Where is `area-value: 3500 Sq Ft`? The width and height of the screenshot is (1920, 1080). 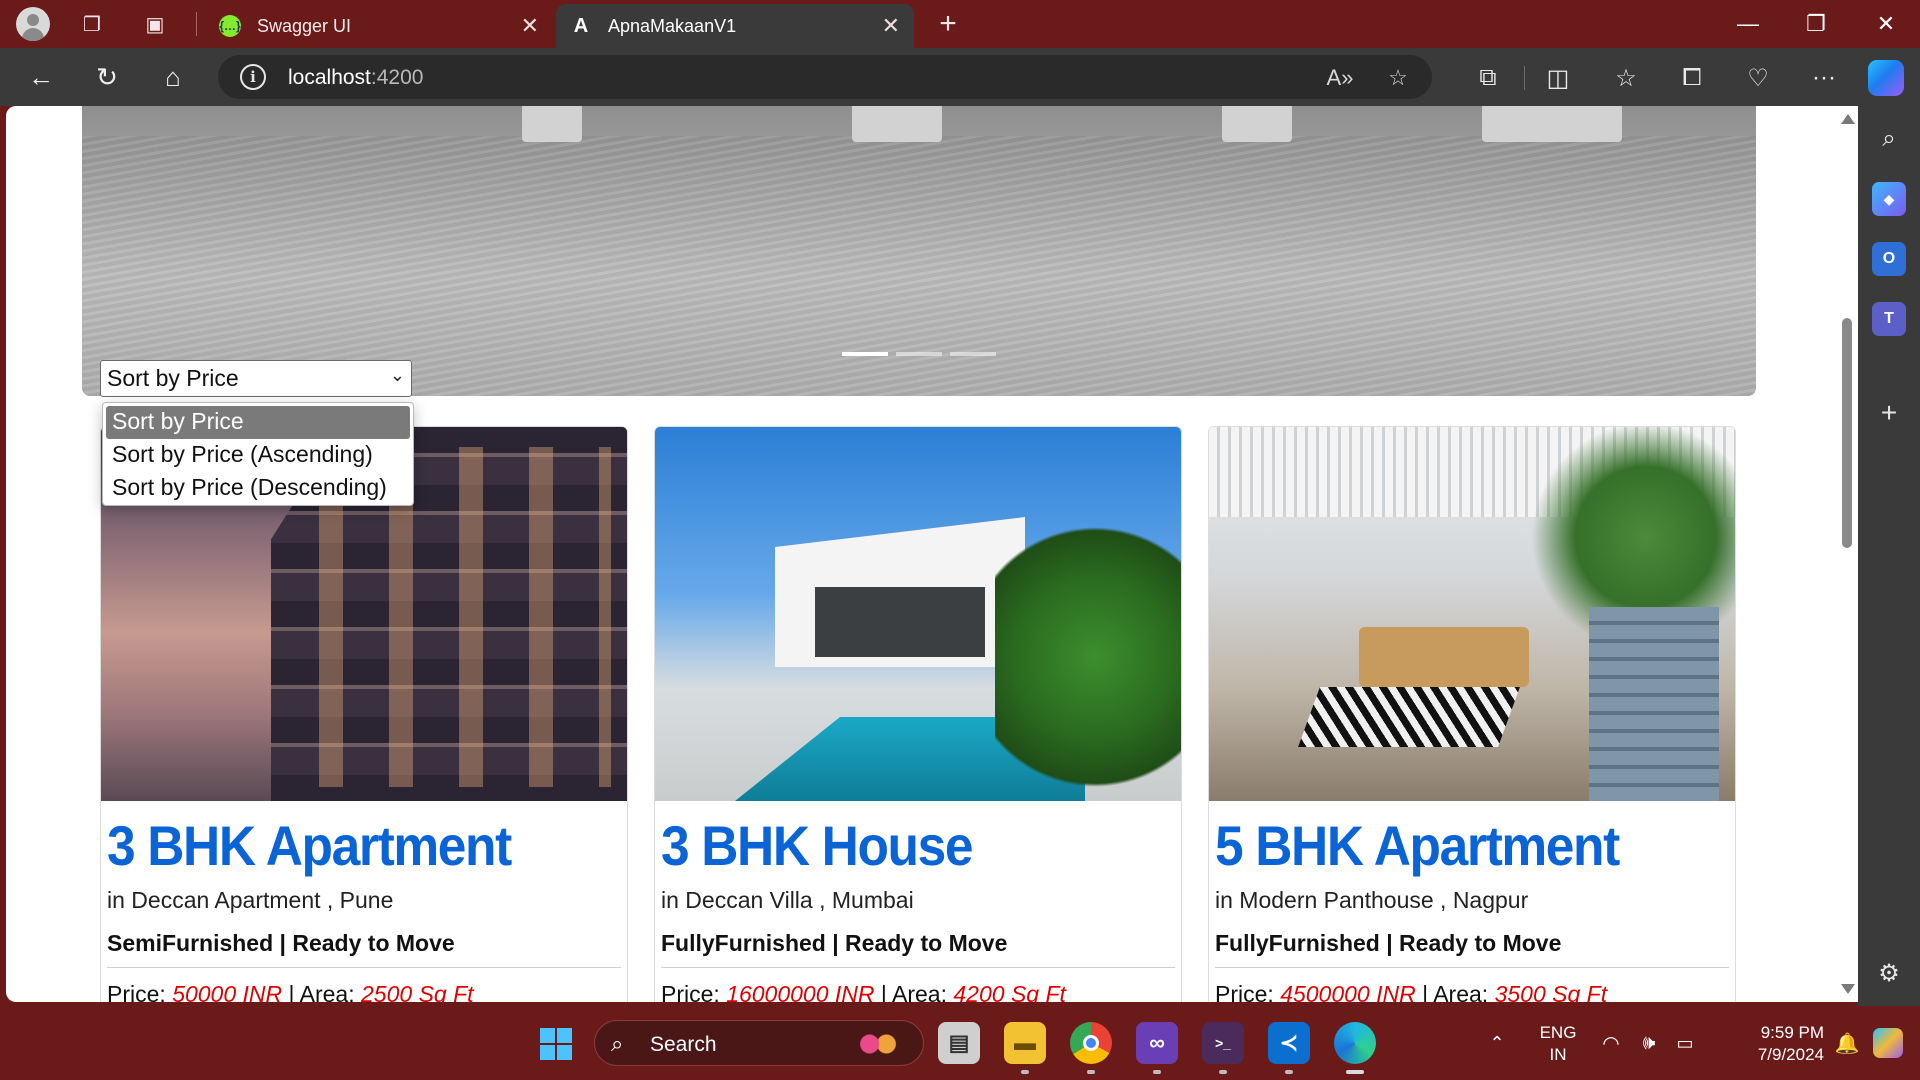 area-value: 3500 Sq Ft is located at coordinates (1551, 991).